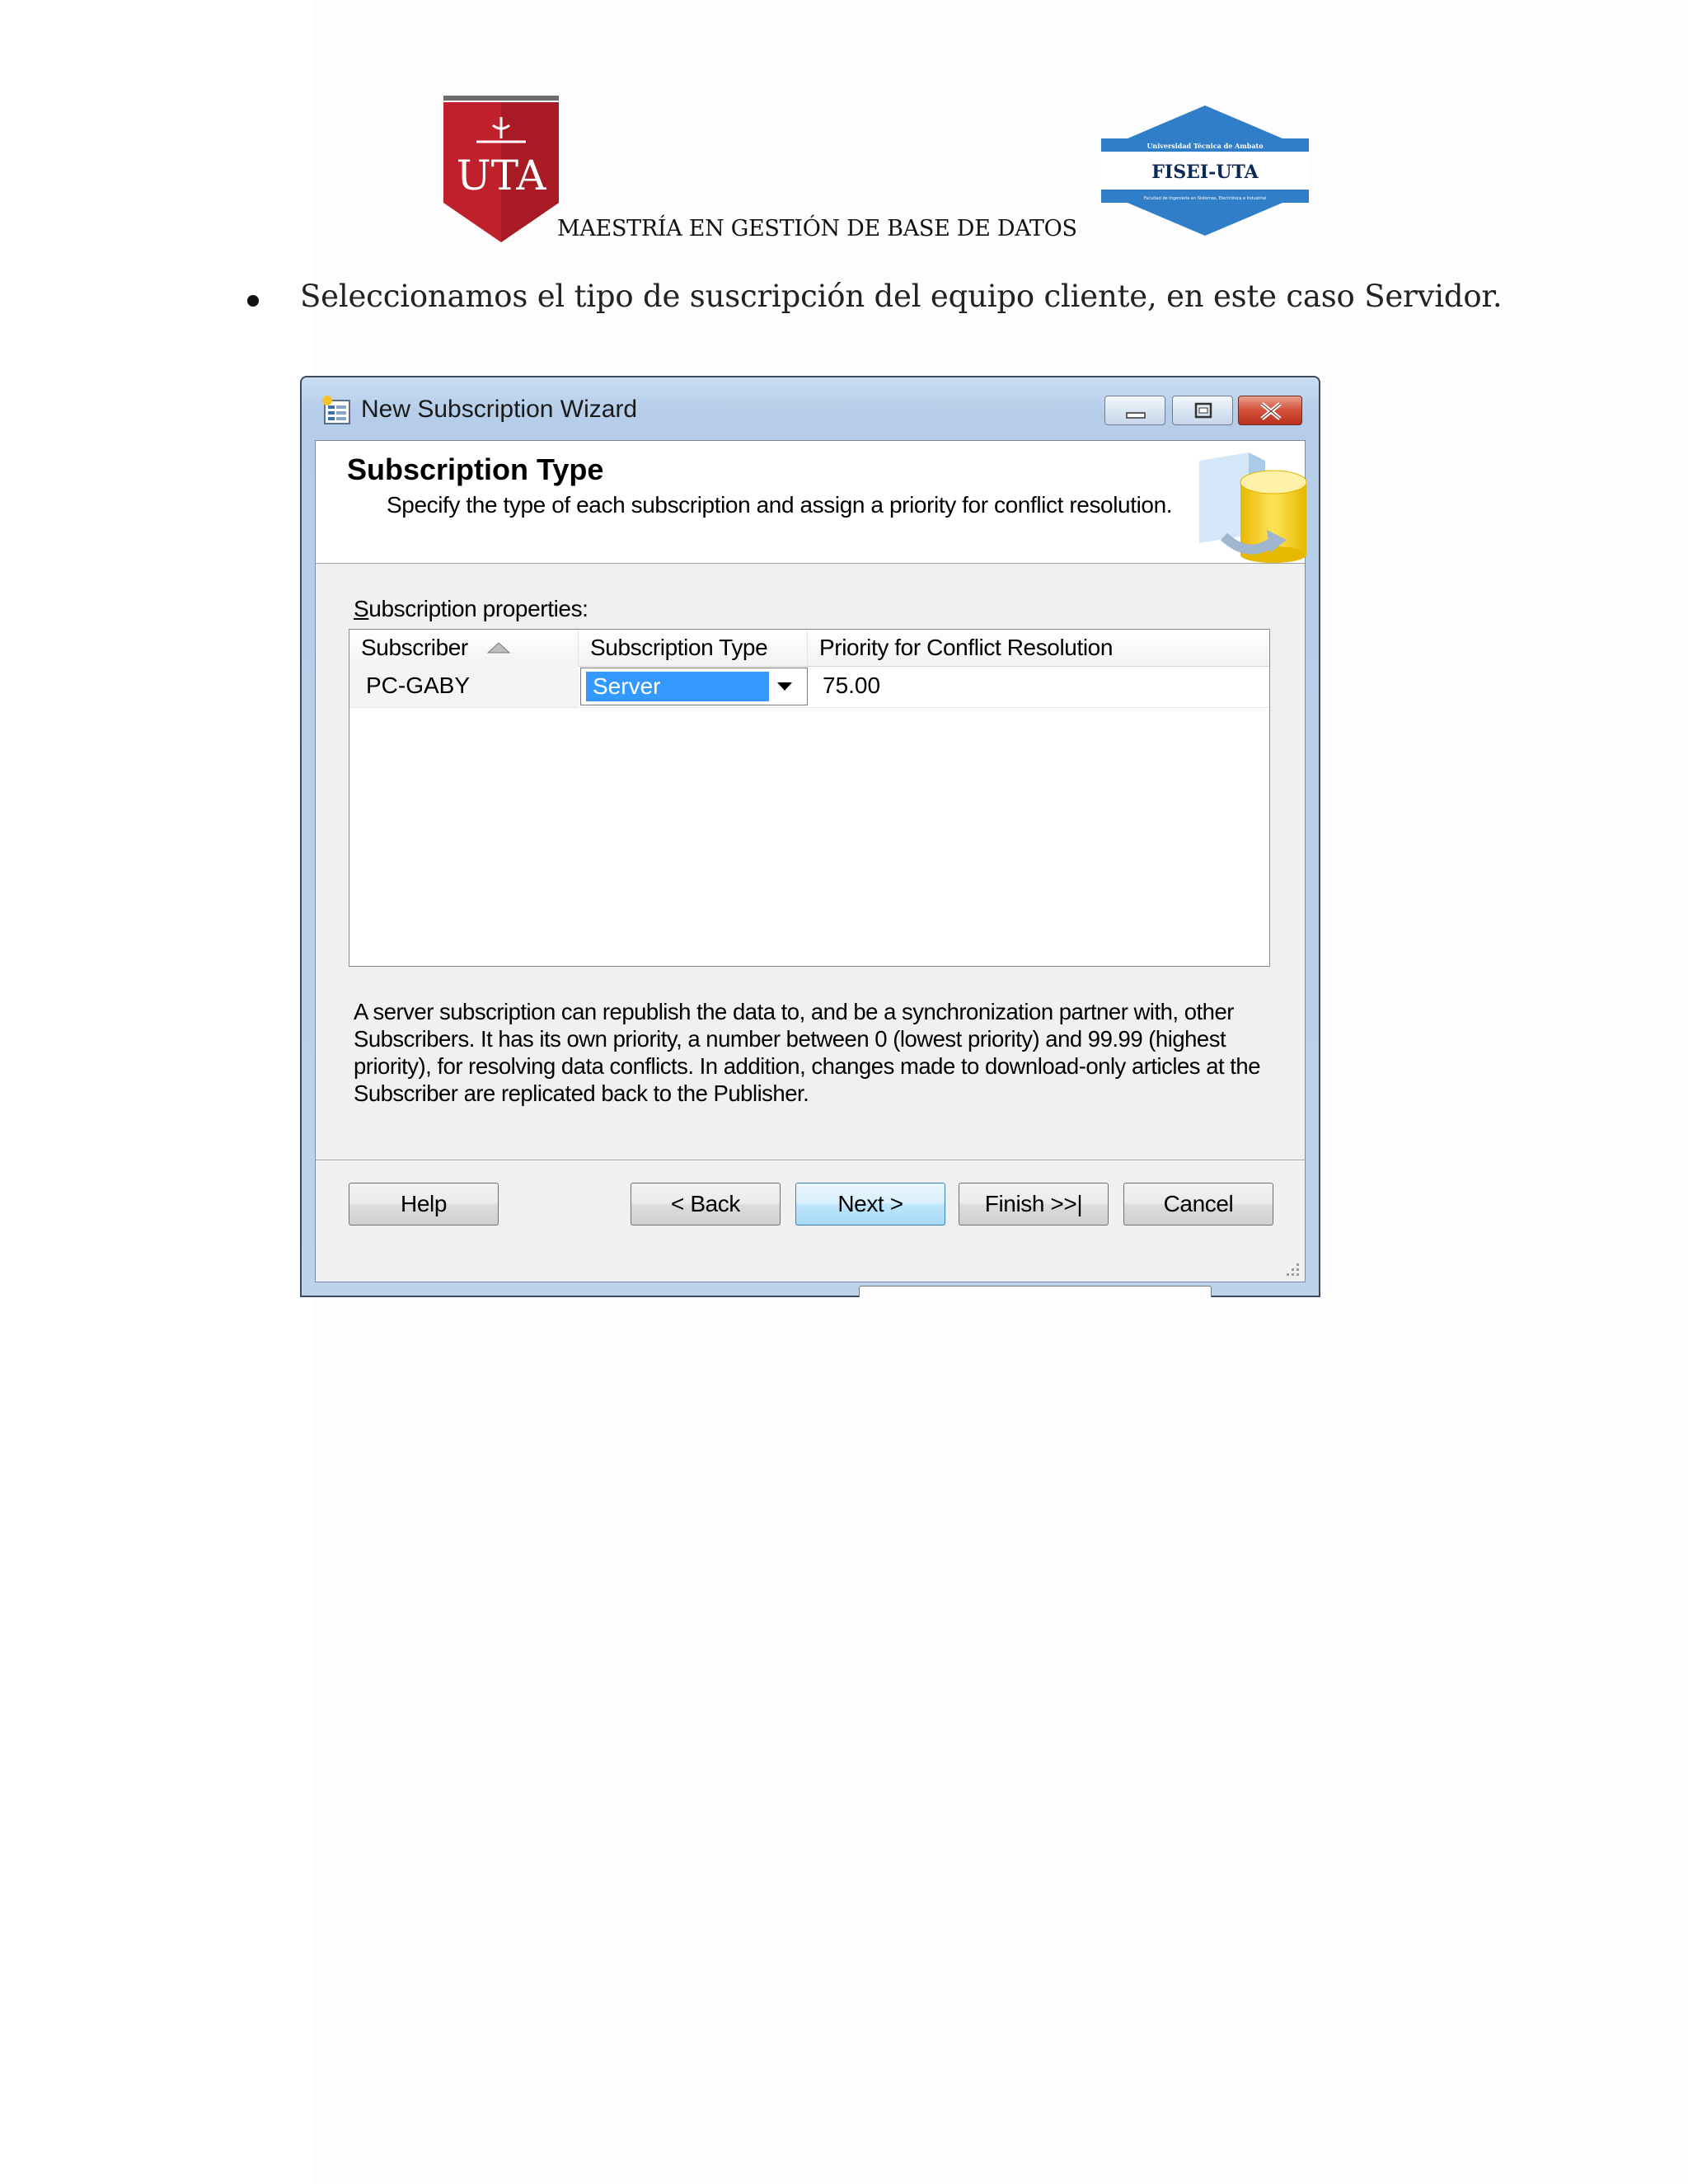 This screenshot has height=2184, width=1688. Describe the element at coordinates (499, 648) in the screenshot. I see `sort-ascending-icon` at that location.